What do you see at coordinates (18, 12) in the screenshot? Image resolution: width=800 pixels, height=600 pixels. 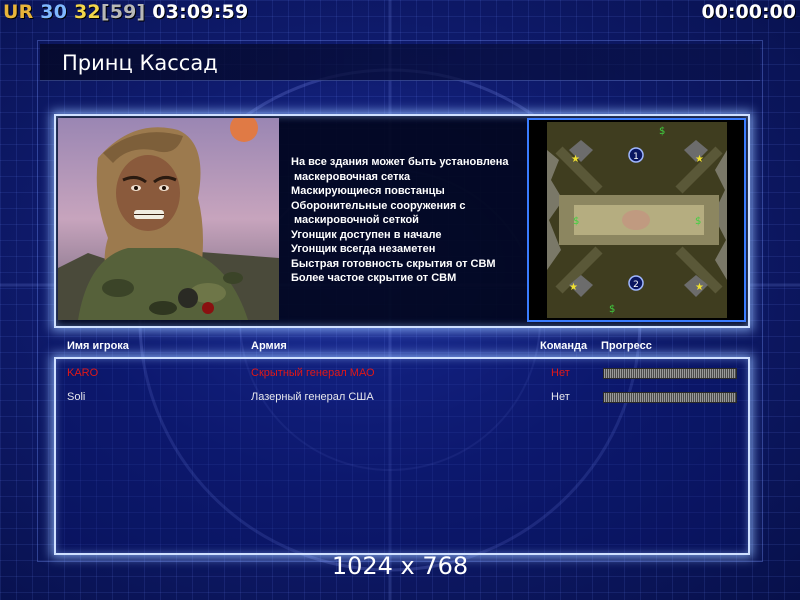 I see `hud-ur: UR` at bounding box center [18, 12].